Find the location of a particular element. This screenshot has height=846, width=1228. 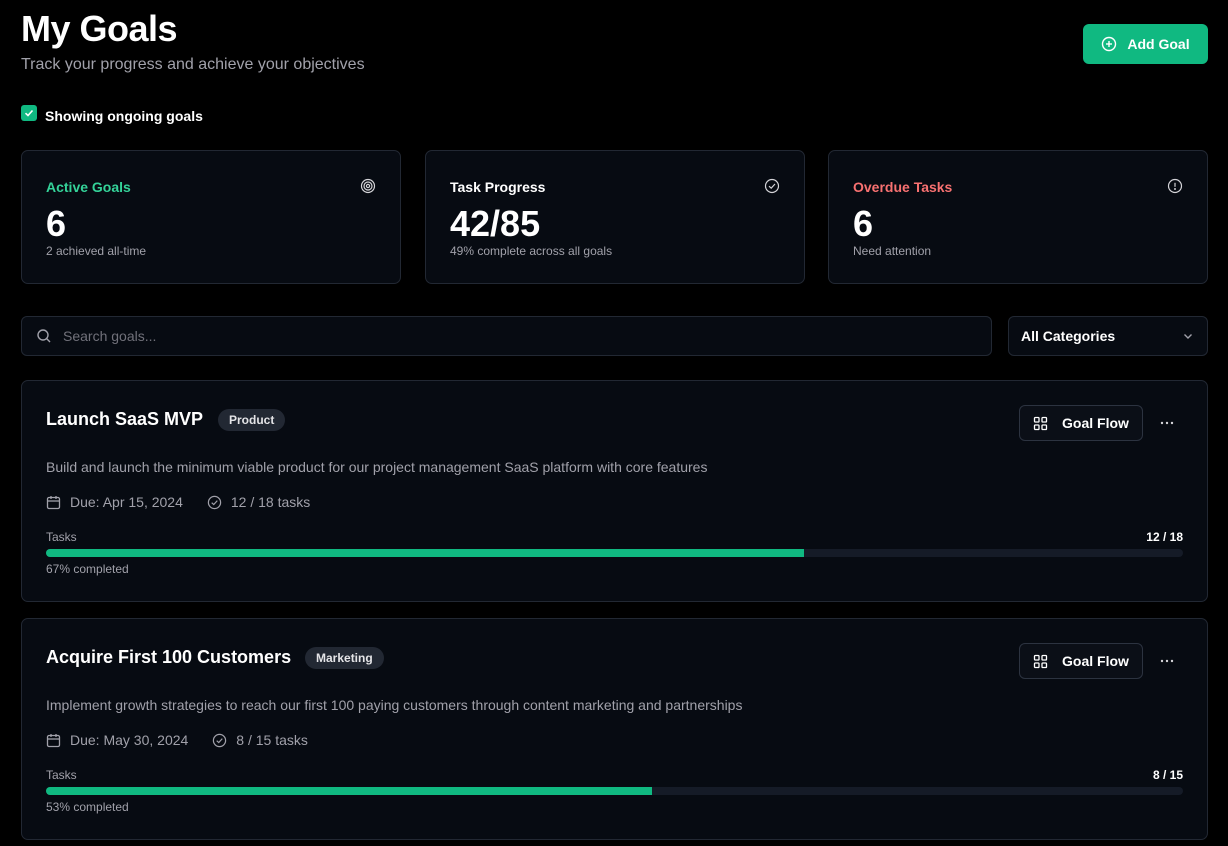

goal-category-tag: Product is located at coordinates (252, 420).